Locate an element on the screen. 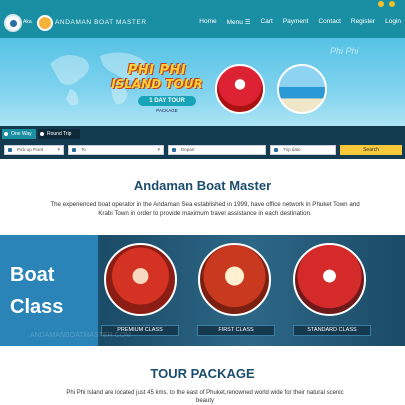 This screenshot has height=405, width=405. nav-login: Login is located at coordinates (393, 22).